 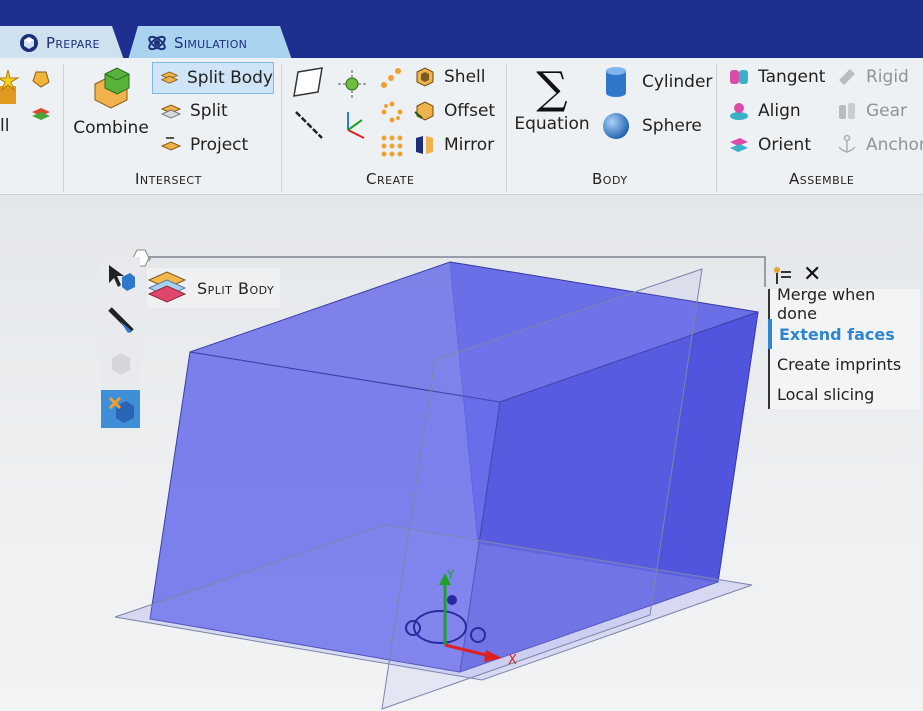 What do you see at coordinates (844, 364) in the screenshot?
I see `option-create-imprints: Create imprints` at bounding box center [844, 364].